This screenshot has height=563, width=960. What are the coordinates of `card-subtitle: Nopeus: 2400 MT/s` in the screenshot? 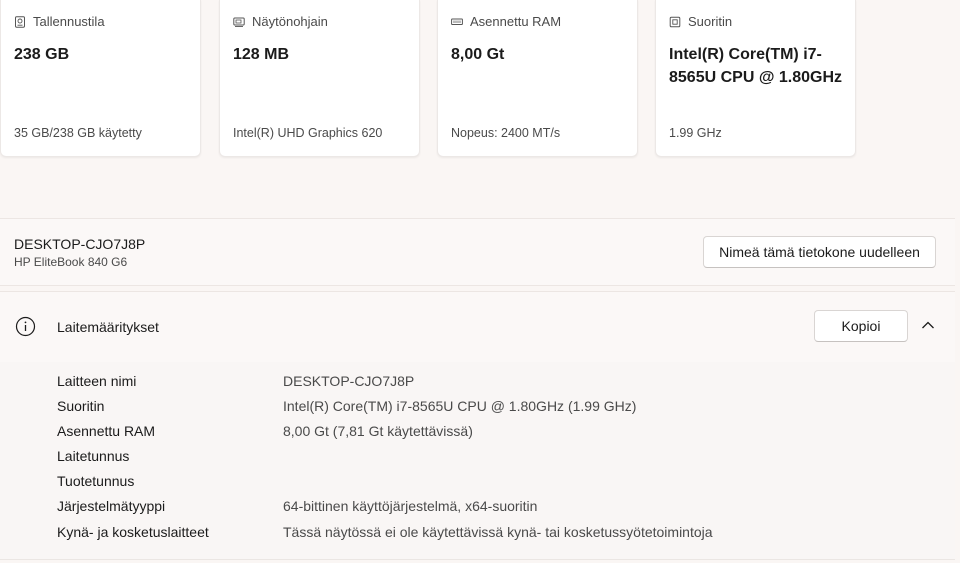 It's located at (506, 133).